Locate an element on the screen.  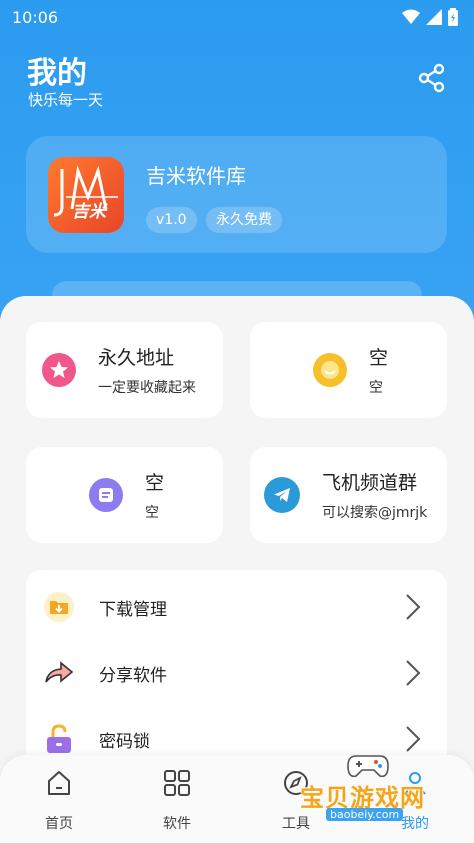
watermark-url: baobeiy.com is located at coordinates (365, 814).